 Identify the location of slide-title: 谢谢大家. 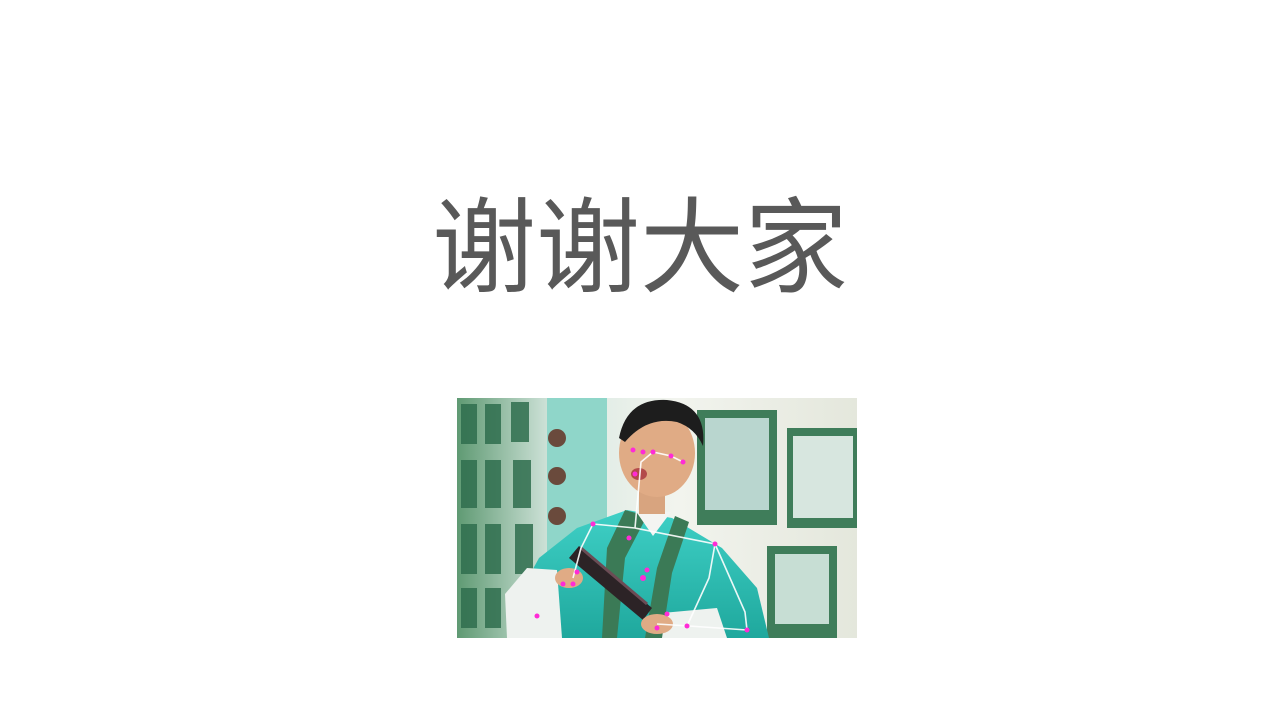
(639, 248).